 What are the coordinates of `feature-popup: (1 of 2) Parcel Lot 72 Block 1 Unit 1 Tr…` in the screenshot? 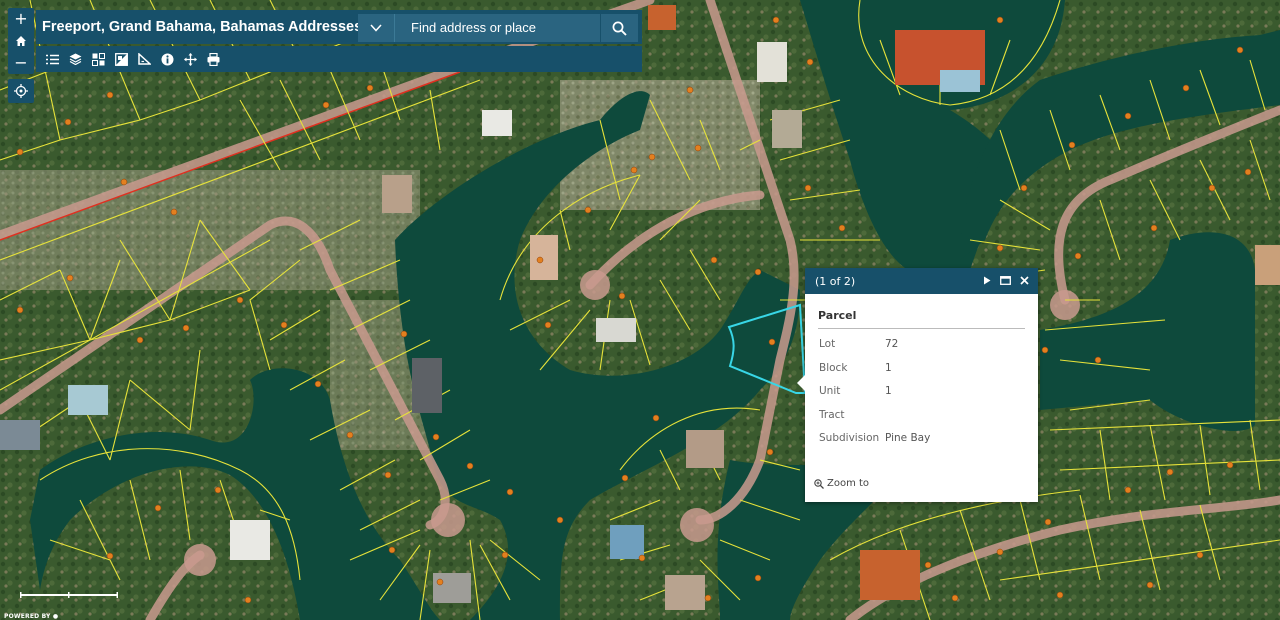 It's located at (917, 385).